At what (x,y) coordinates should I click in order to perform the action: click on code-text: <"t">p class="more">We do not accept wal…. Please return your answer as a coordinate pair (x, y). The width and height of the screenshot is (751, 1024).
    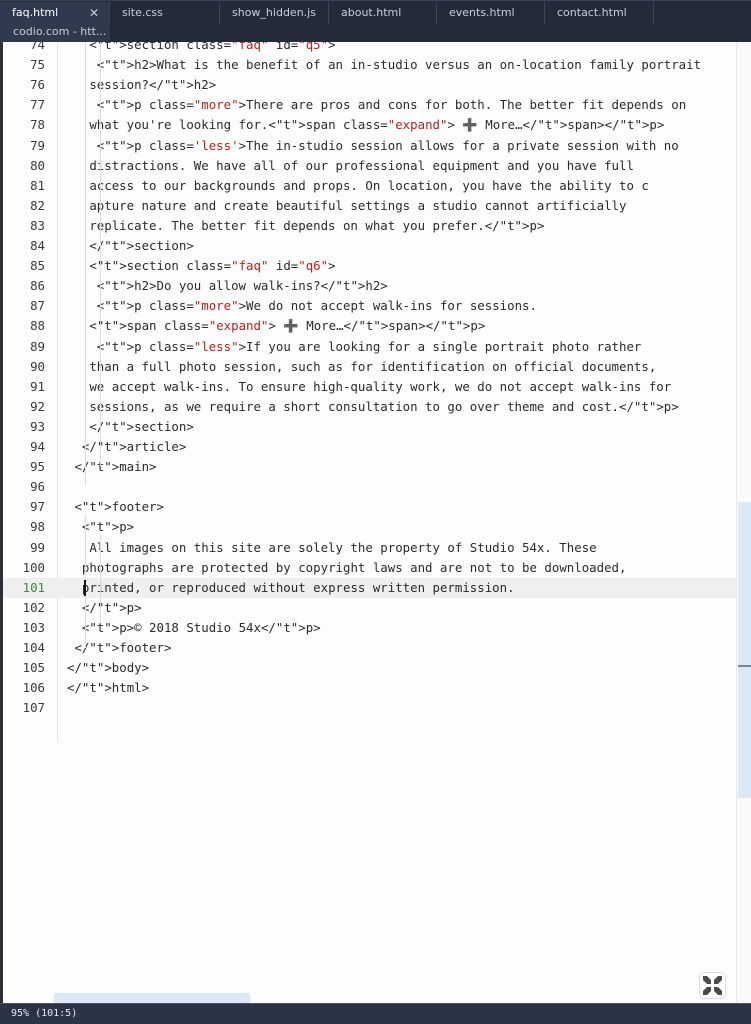
    Looking at the image, I should click on (317, 306).